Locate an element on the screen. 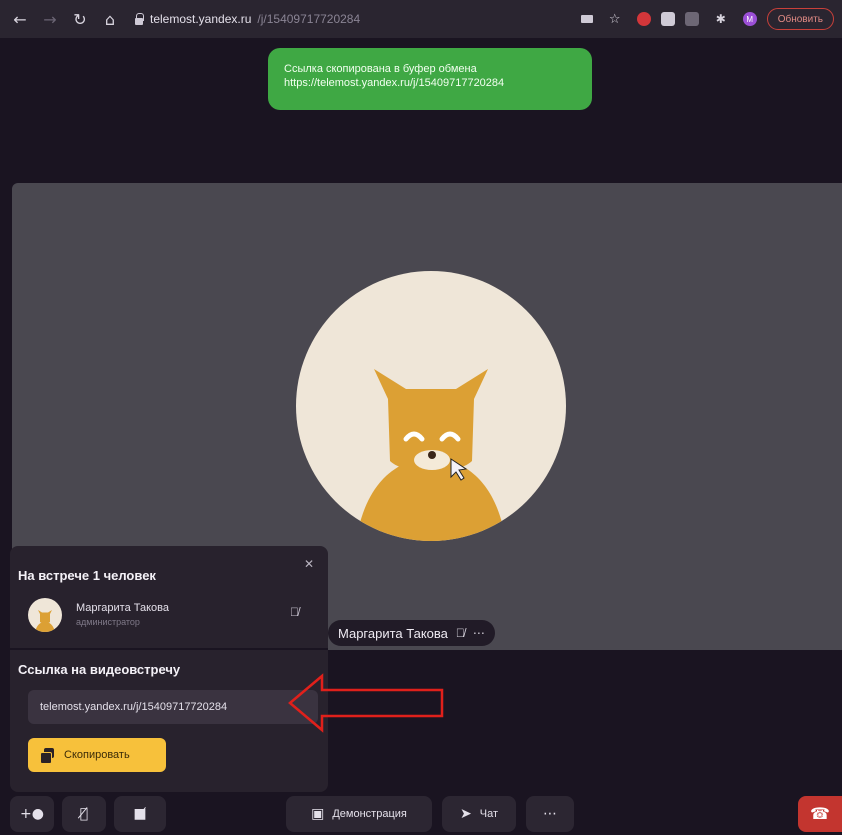 This screenshot has height=835, width=842. phone-hangup-icon: ☎ is located at coordinates (820, 814).